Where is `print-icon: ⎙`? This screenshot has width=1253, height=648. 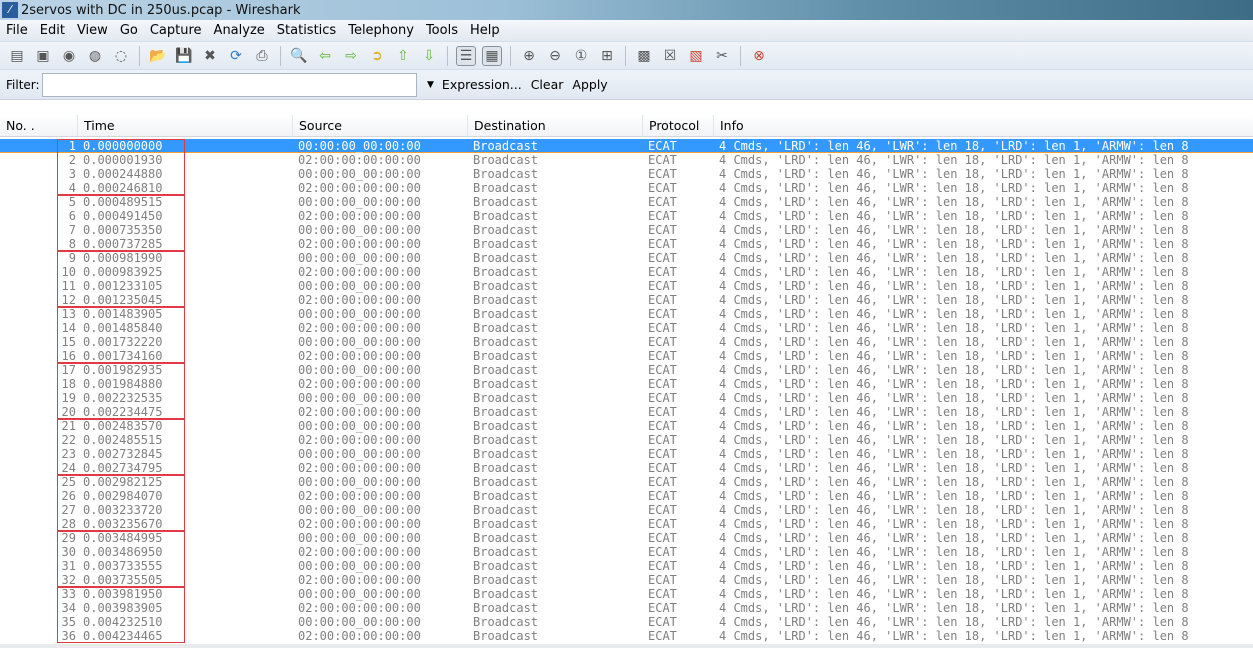 print-icon: ⎙ is located at coordinates (262, 56).